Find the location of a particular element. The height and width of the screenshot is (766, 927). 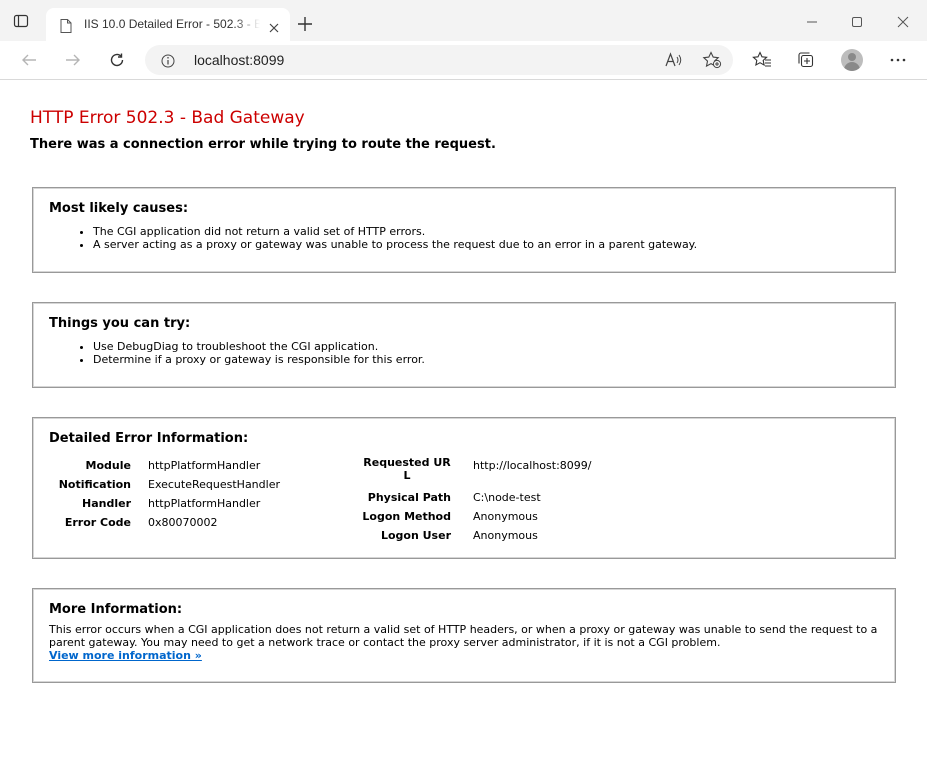

detail-key: Physical Path is located at coordinates (409, 497).